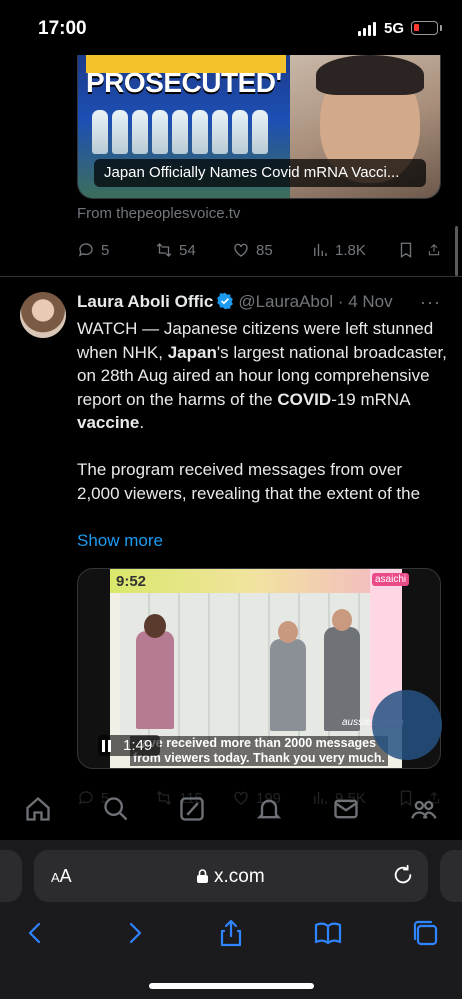 This screenshot has width=462, height=999. I want to click on highlight-japan: Japan, so click(192, 352).